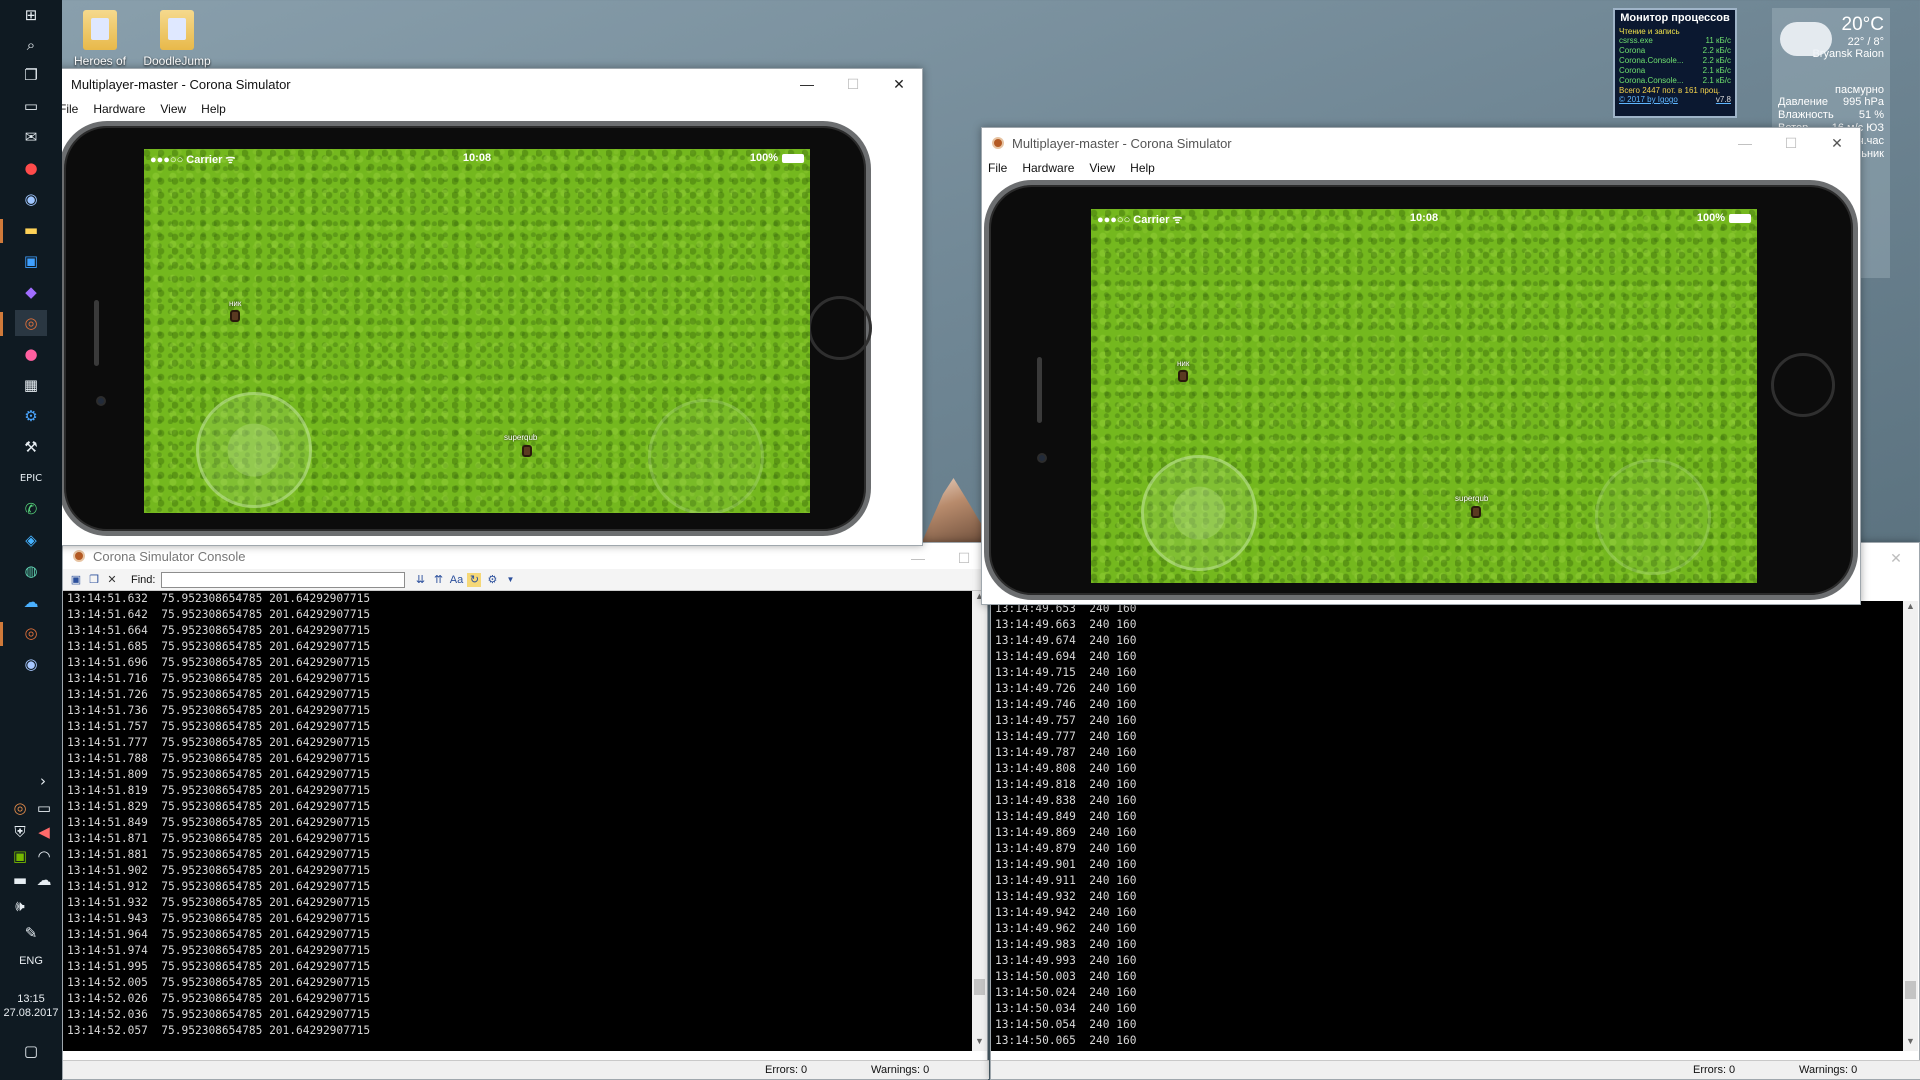  I want to click on clock-date: 27.08.2017, so click(31, 1013).